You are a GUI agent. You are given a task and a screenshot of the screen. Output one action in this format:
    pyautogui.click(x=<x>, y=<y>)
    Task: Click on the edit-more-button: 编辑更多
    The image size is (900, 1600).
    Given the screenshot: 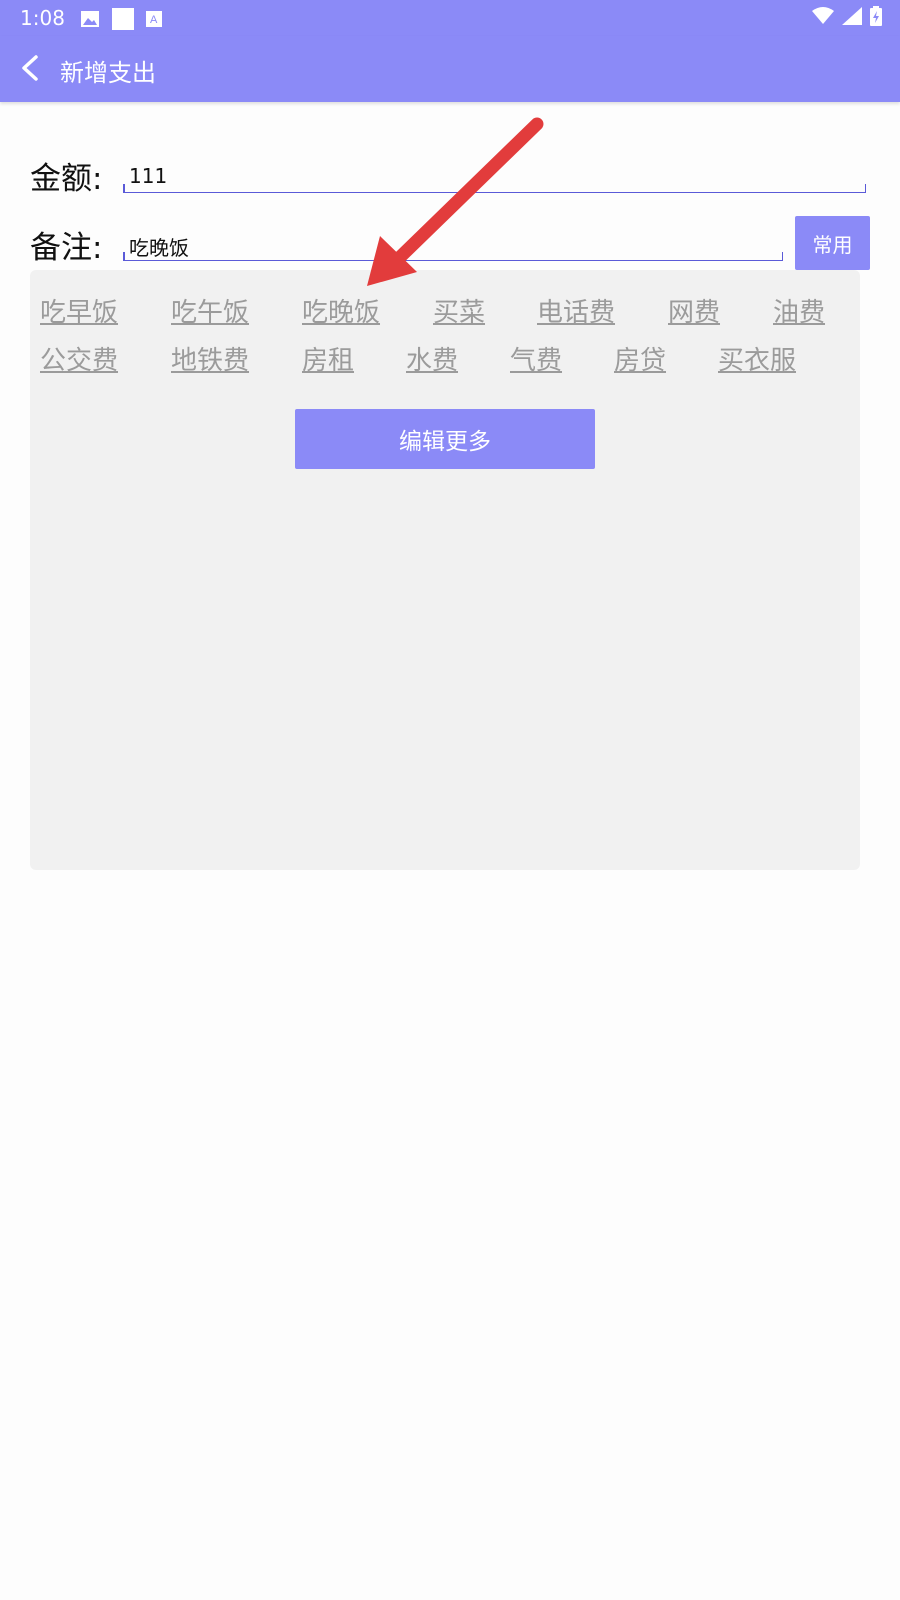 What is the action you would take?
    pyautogui.click(x=445, y=439)
    